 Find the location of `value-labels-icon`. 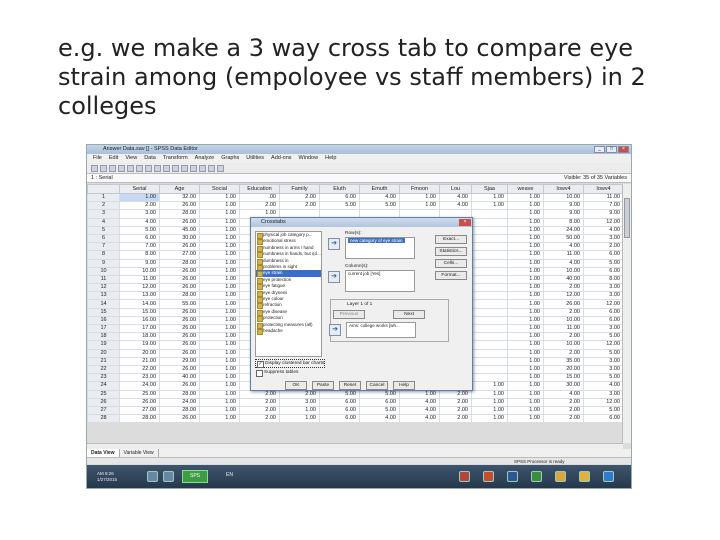

value-labels-icon is located at coordinates (220, 168).